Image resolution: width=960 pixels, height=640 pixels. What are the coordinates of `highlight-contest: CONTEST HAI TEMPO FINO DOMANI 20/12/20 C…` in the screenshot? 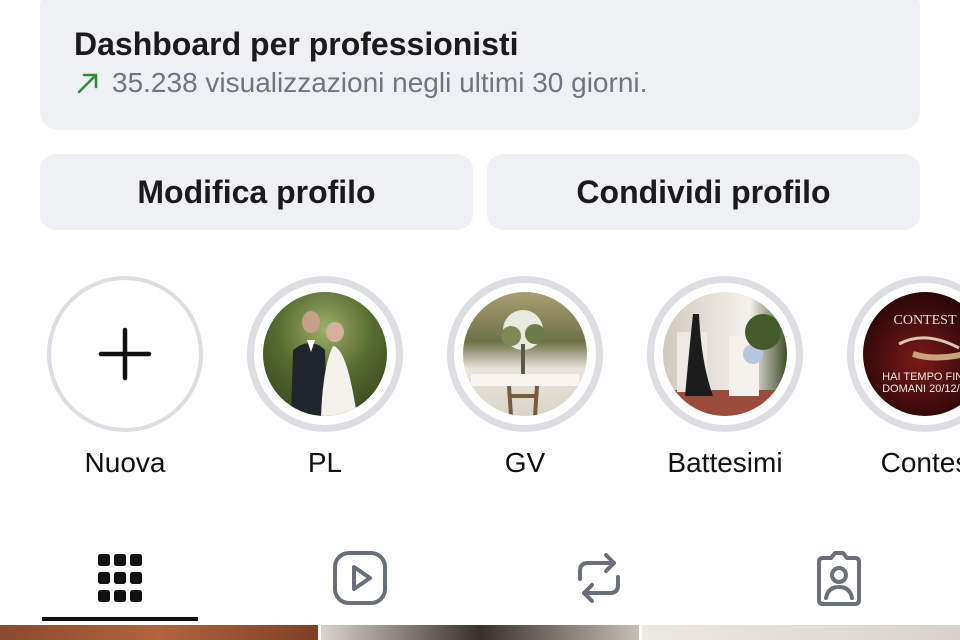 It's located at (902, 378).